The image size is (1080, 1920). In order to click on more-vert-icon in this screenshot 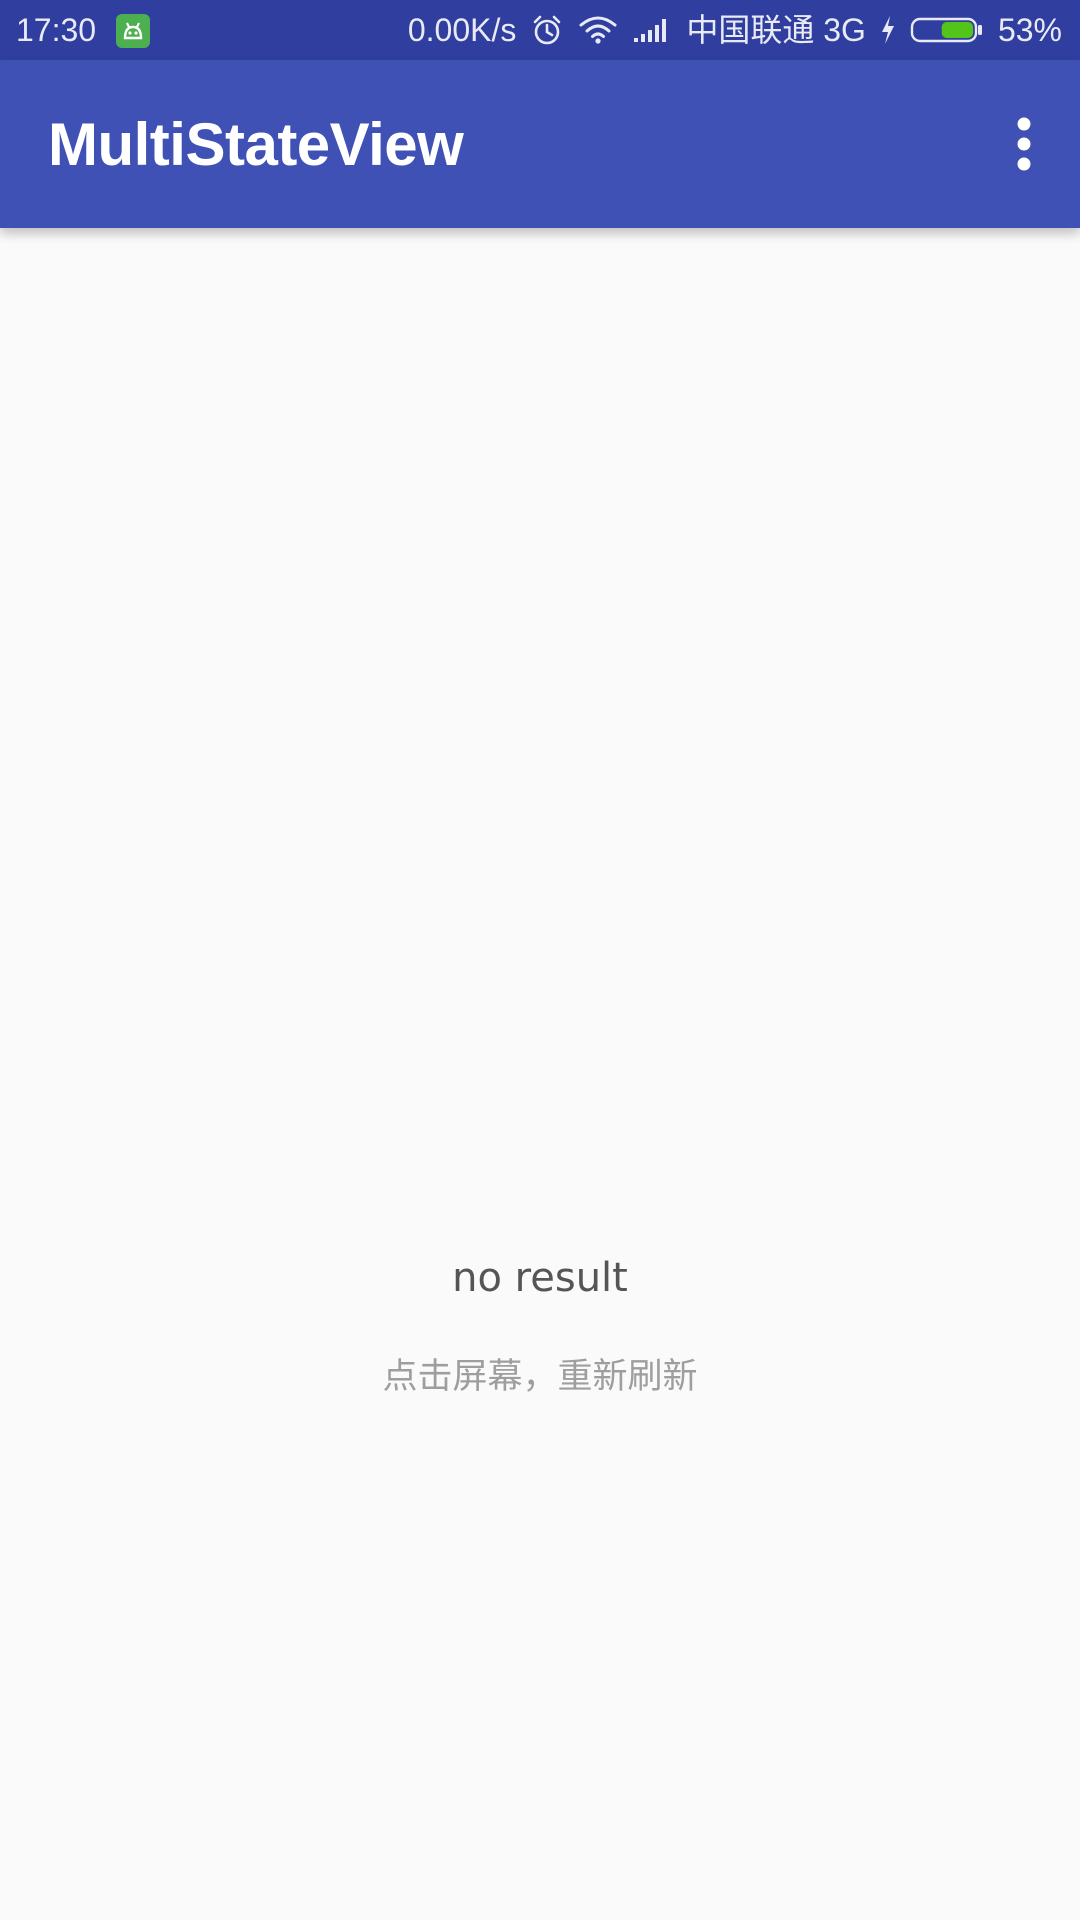, I will do `click(1024, 144)`.